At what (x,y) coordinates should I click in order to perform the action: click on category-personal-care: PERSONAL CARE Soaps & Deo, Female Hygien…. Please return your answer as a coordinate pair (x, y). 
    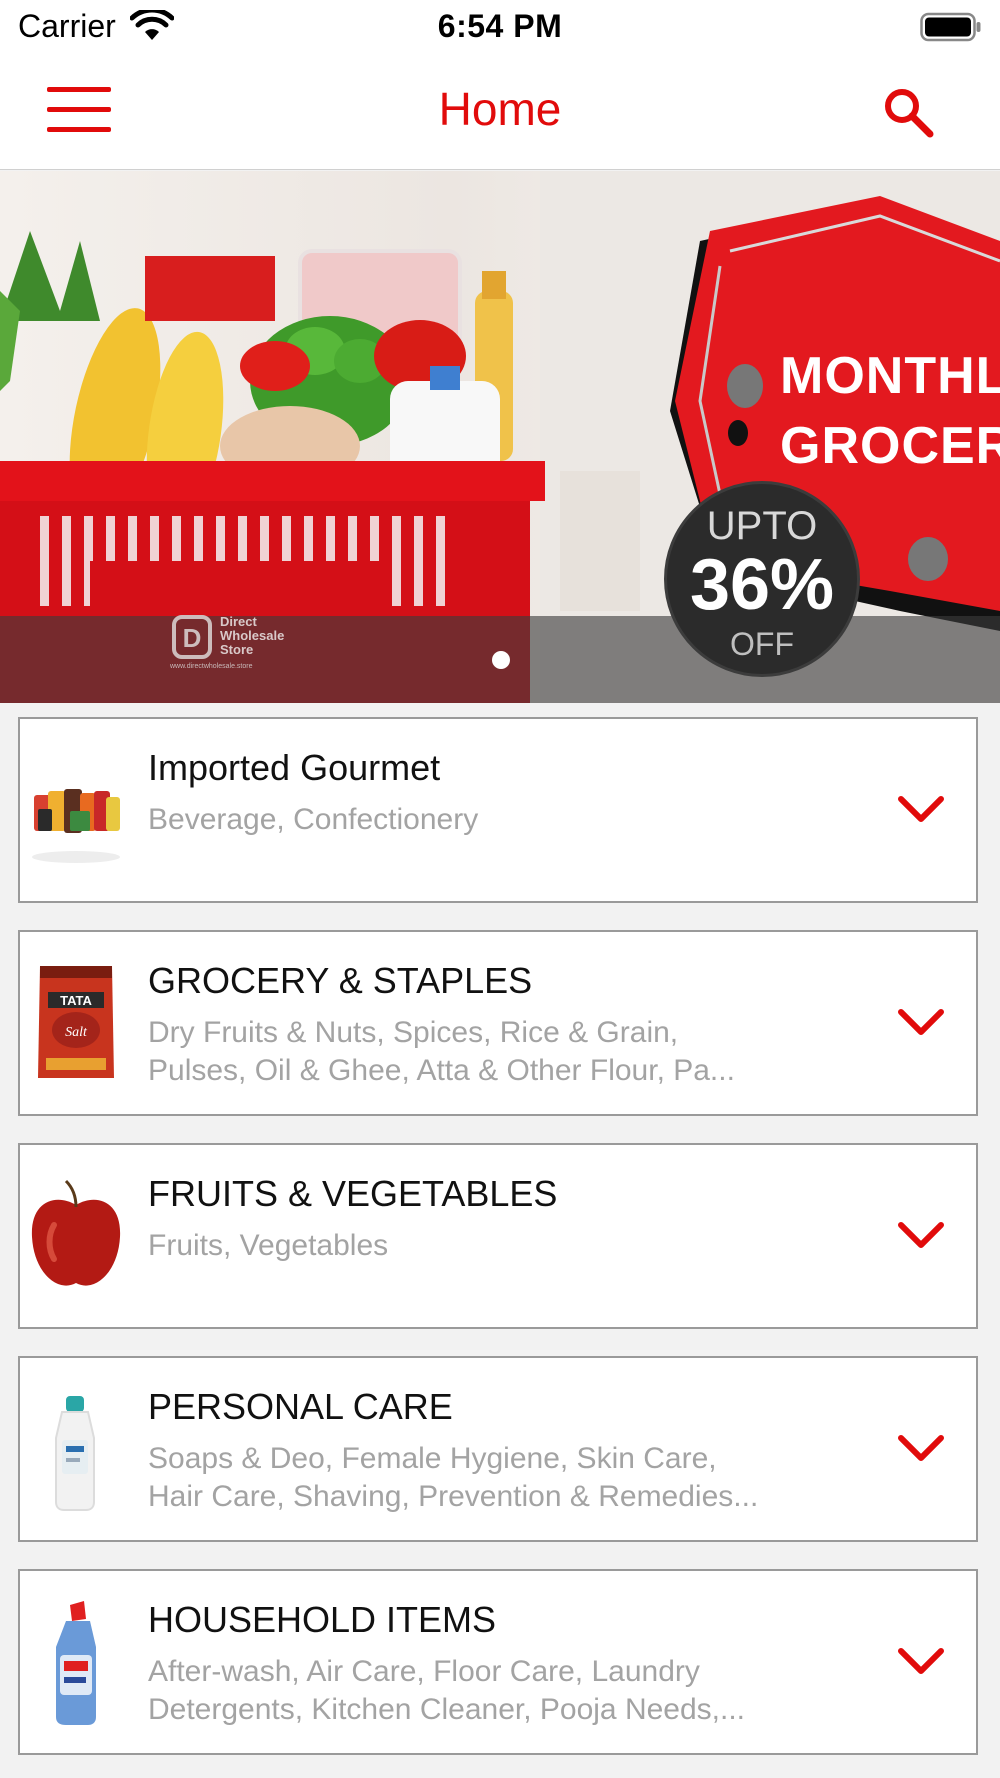
    Looking at the image, I should click on (498, 1449).